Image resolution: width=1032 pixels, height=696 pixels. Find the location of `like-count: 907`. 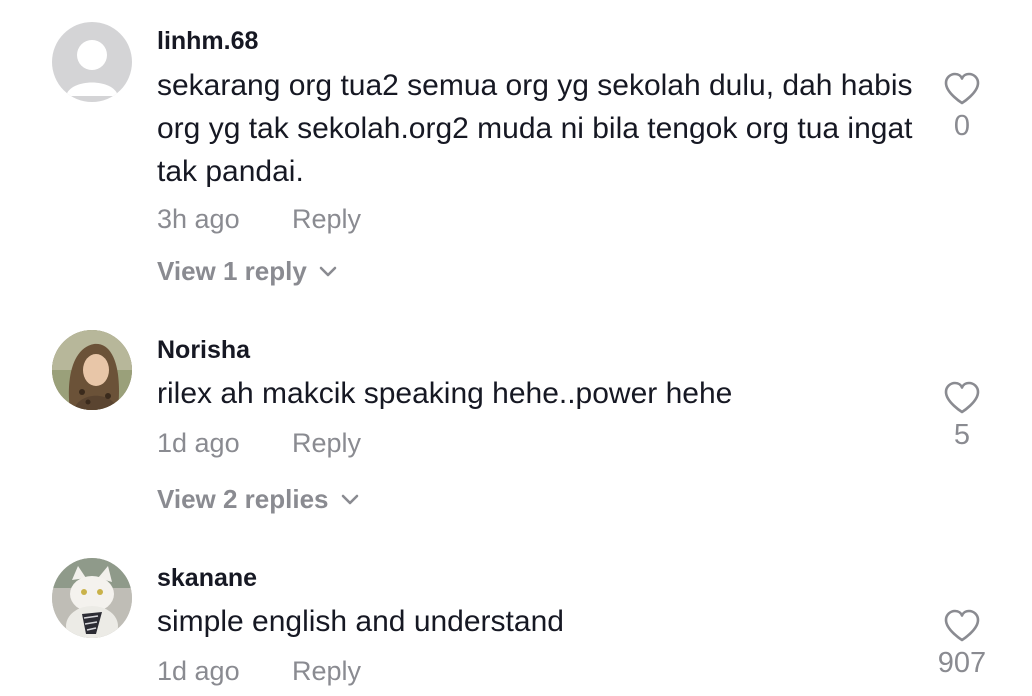

like-count: 907 is located at coordinates (962, 663).